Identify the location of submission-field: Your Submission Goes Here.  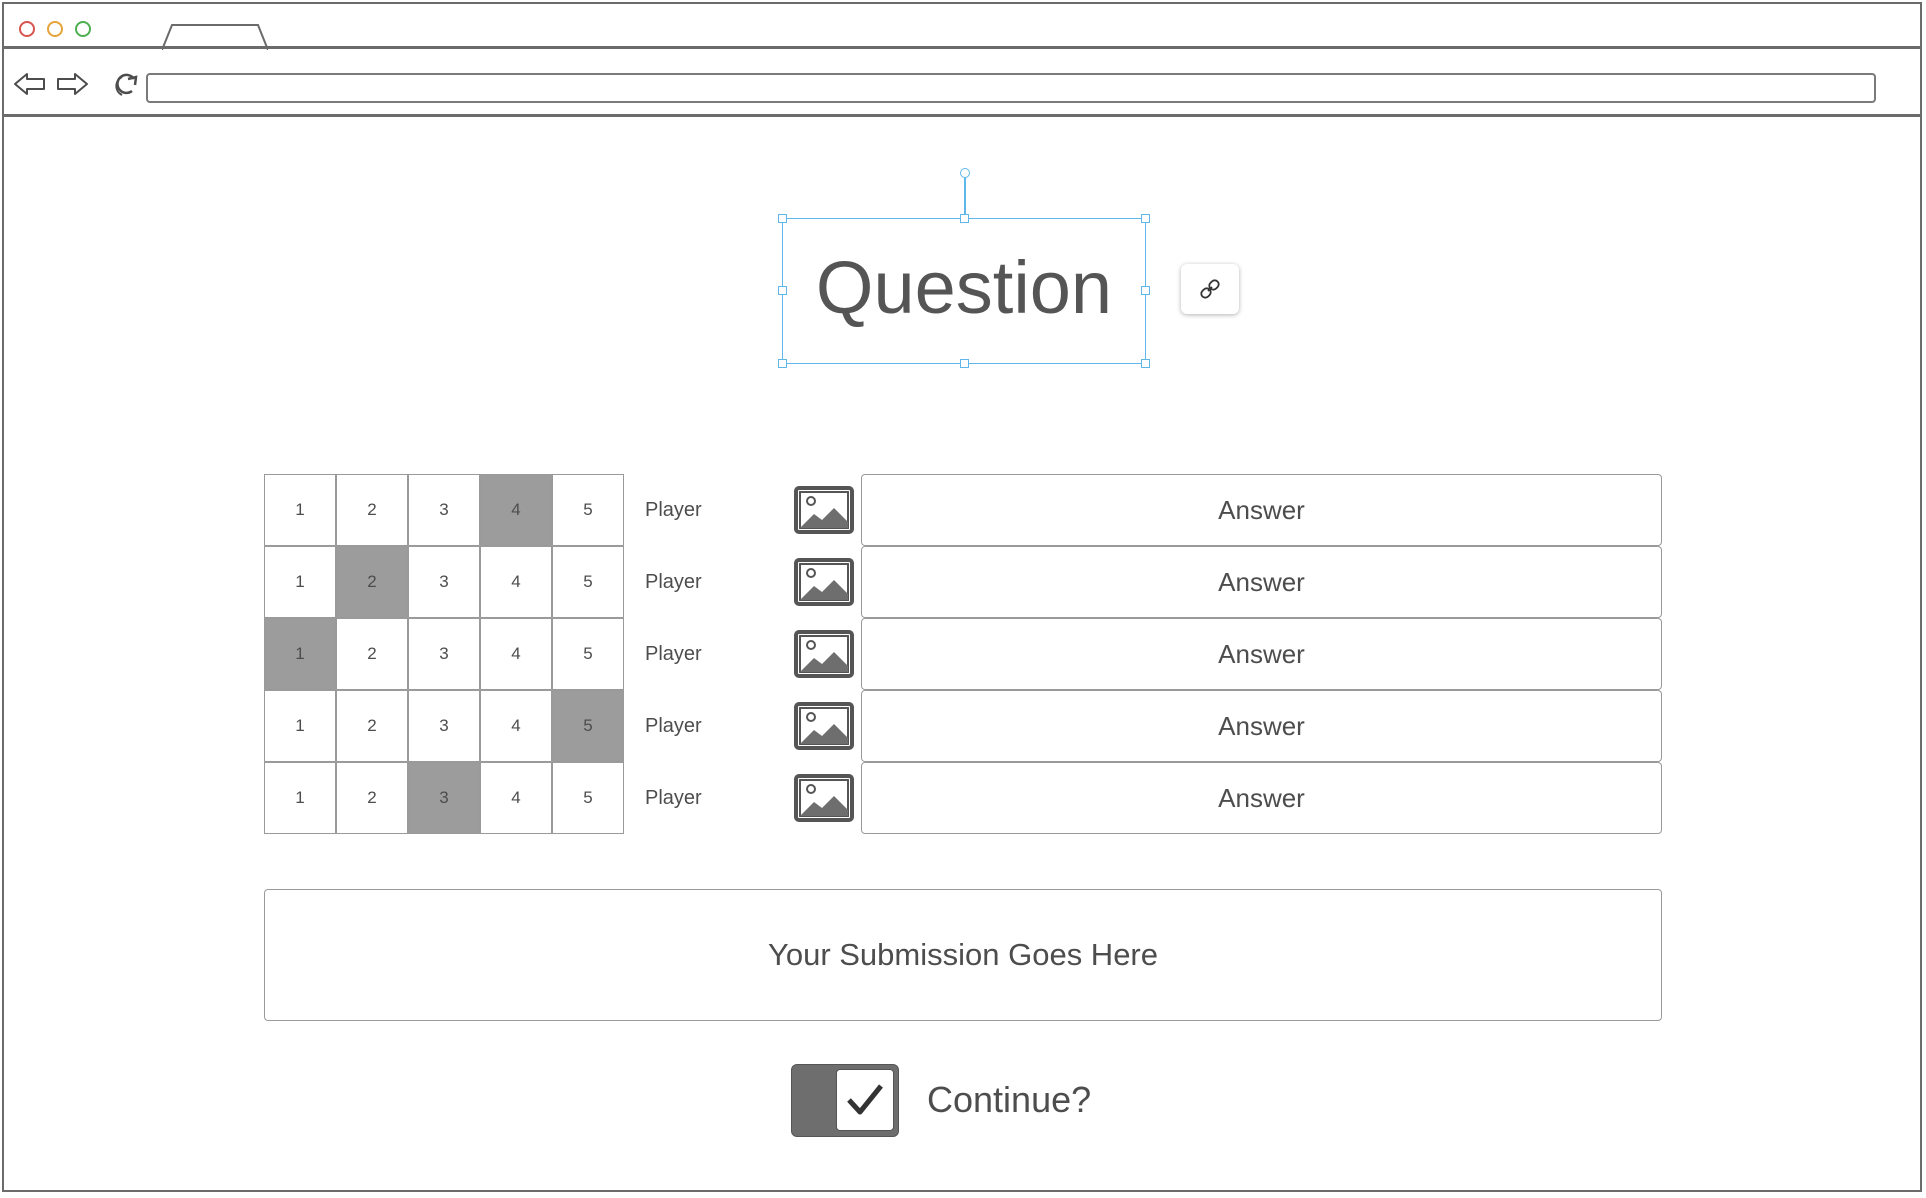
(963, 955).